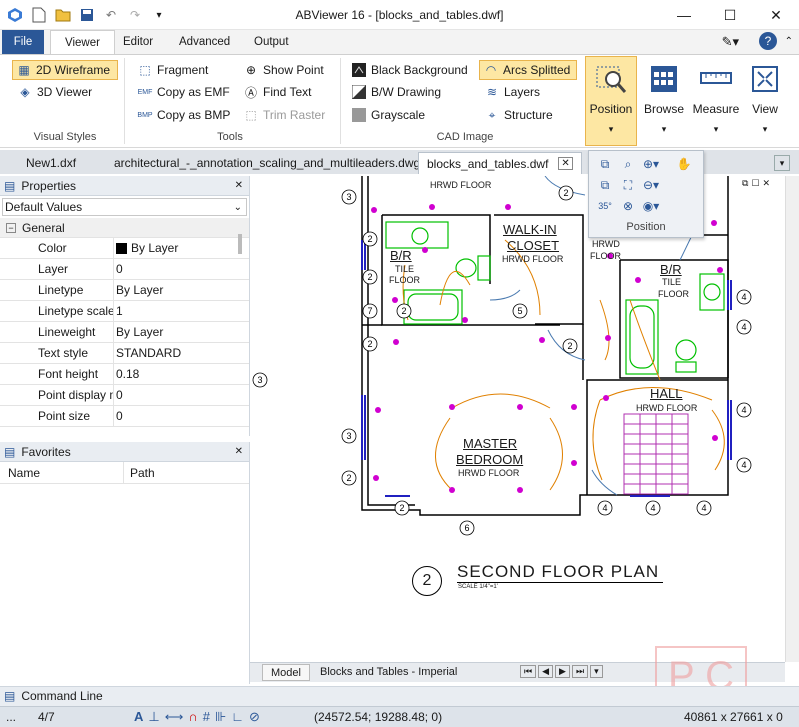 This screenshot has height=727, width=799. Describe the element at coordinates (283, 70) in the screenshot. I see `show-point-button: ⊕ Show Point` at that location.